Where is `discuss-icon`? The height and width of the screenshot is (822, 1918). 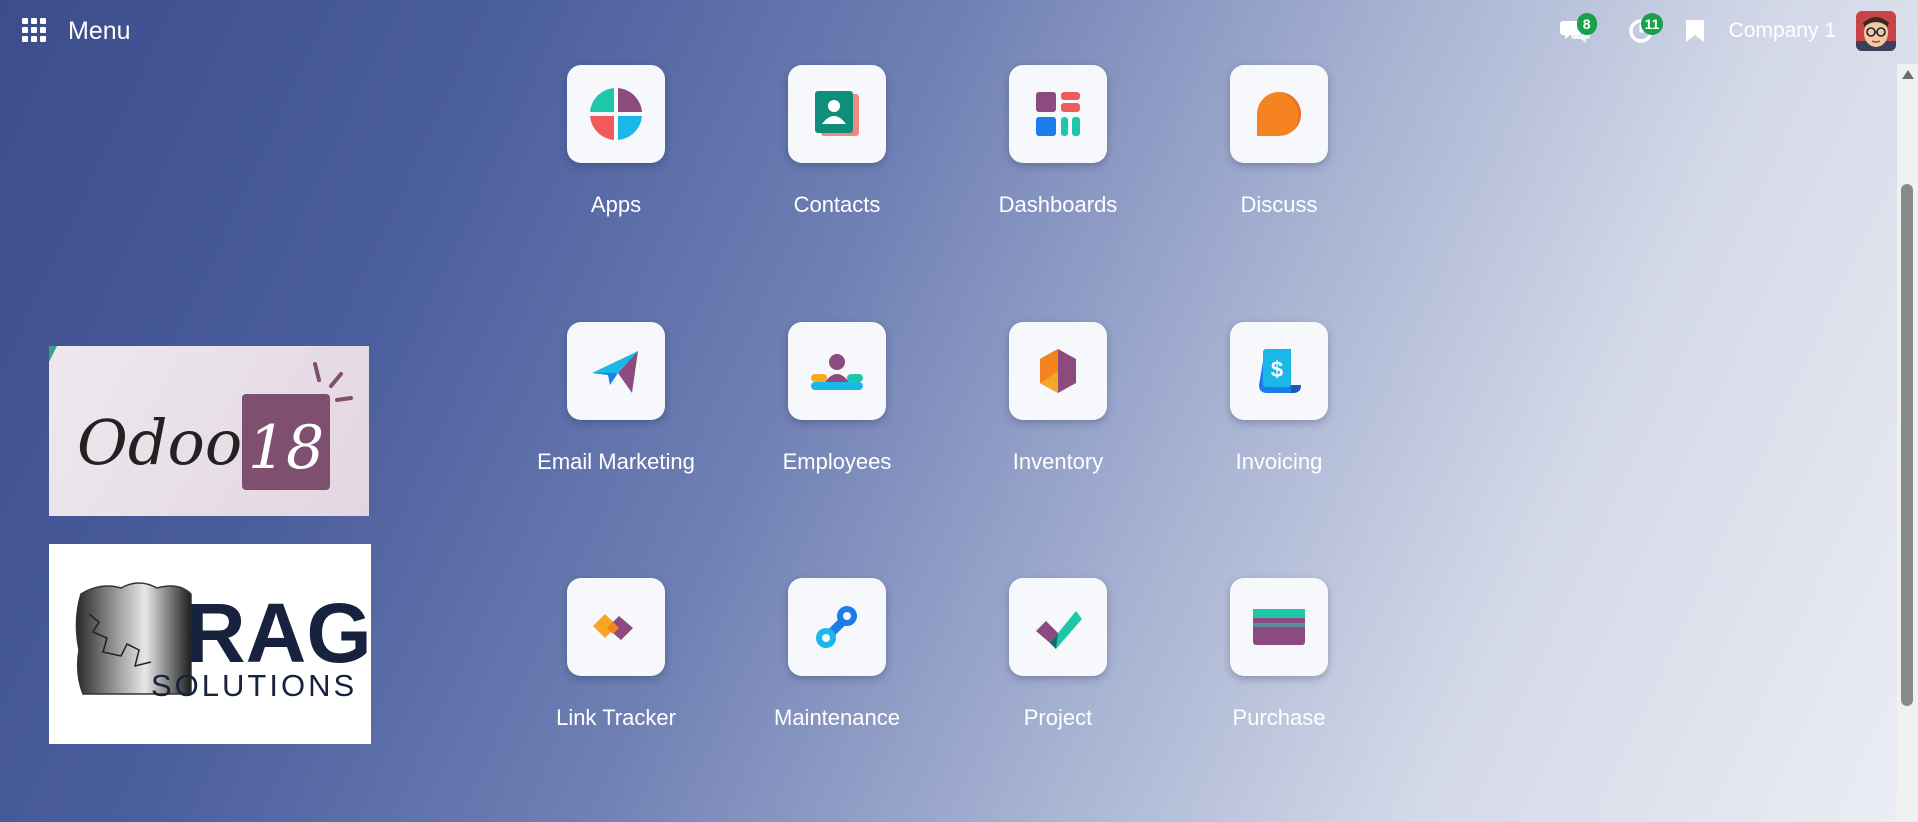
discuss-icon is located at coordinates (1279, 114).